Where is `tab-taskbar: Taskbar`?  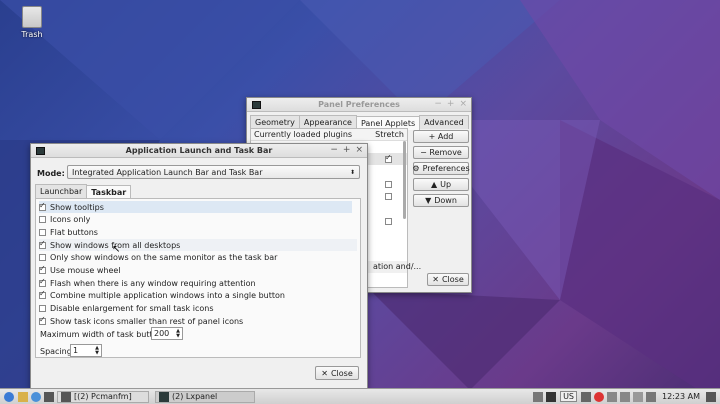
tab-taskbar: Taskbar is located at coordinates (109, 192).